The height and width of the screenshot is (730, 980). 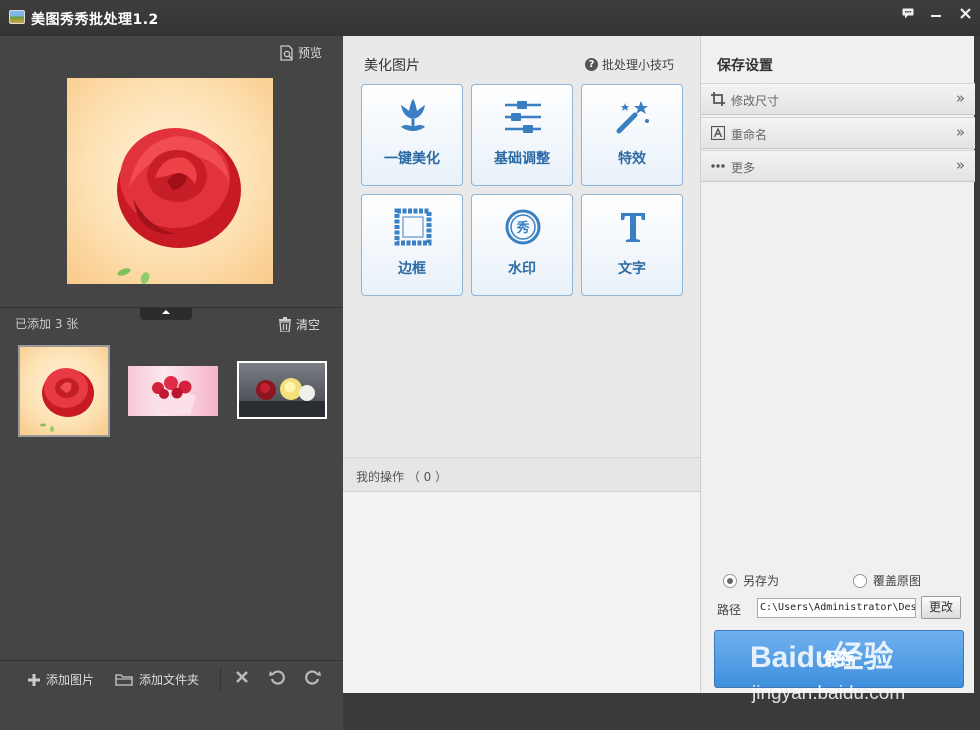 I want to click on add-image-button: 添加图片, so click(x=61, y=679).